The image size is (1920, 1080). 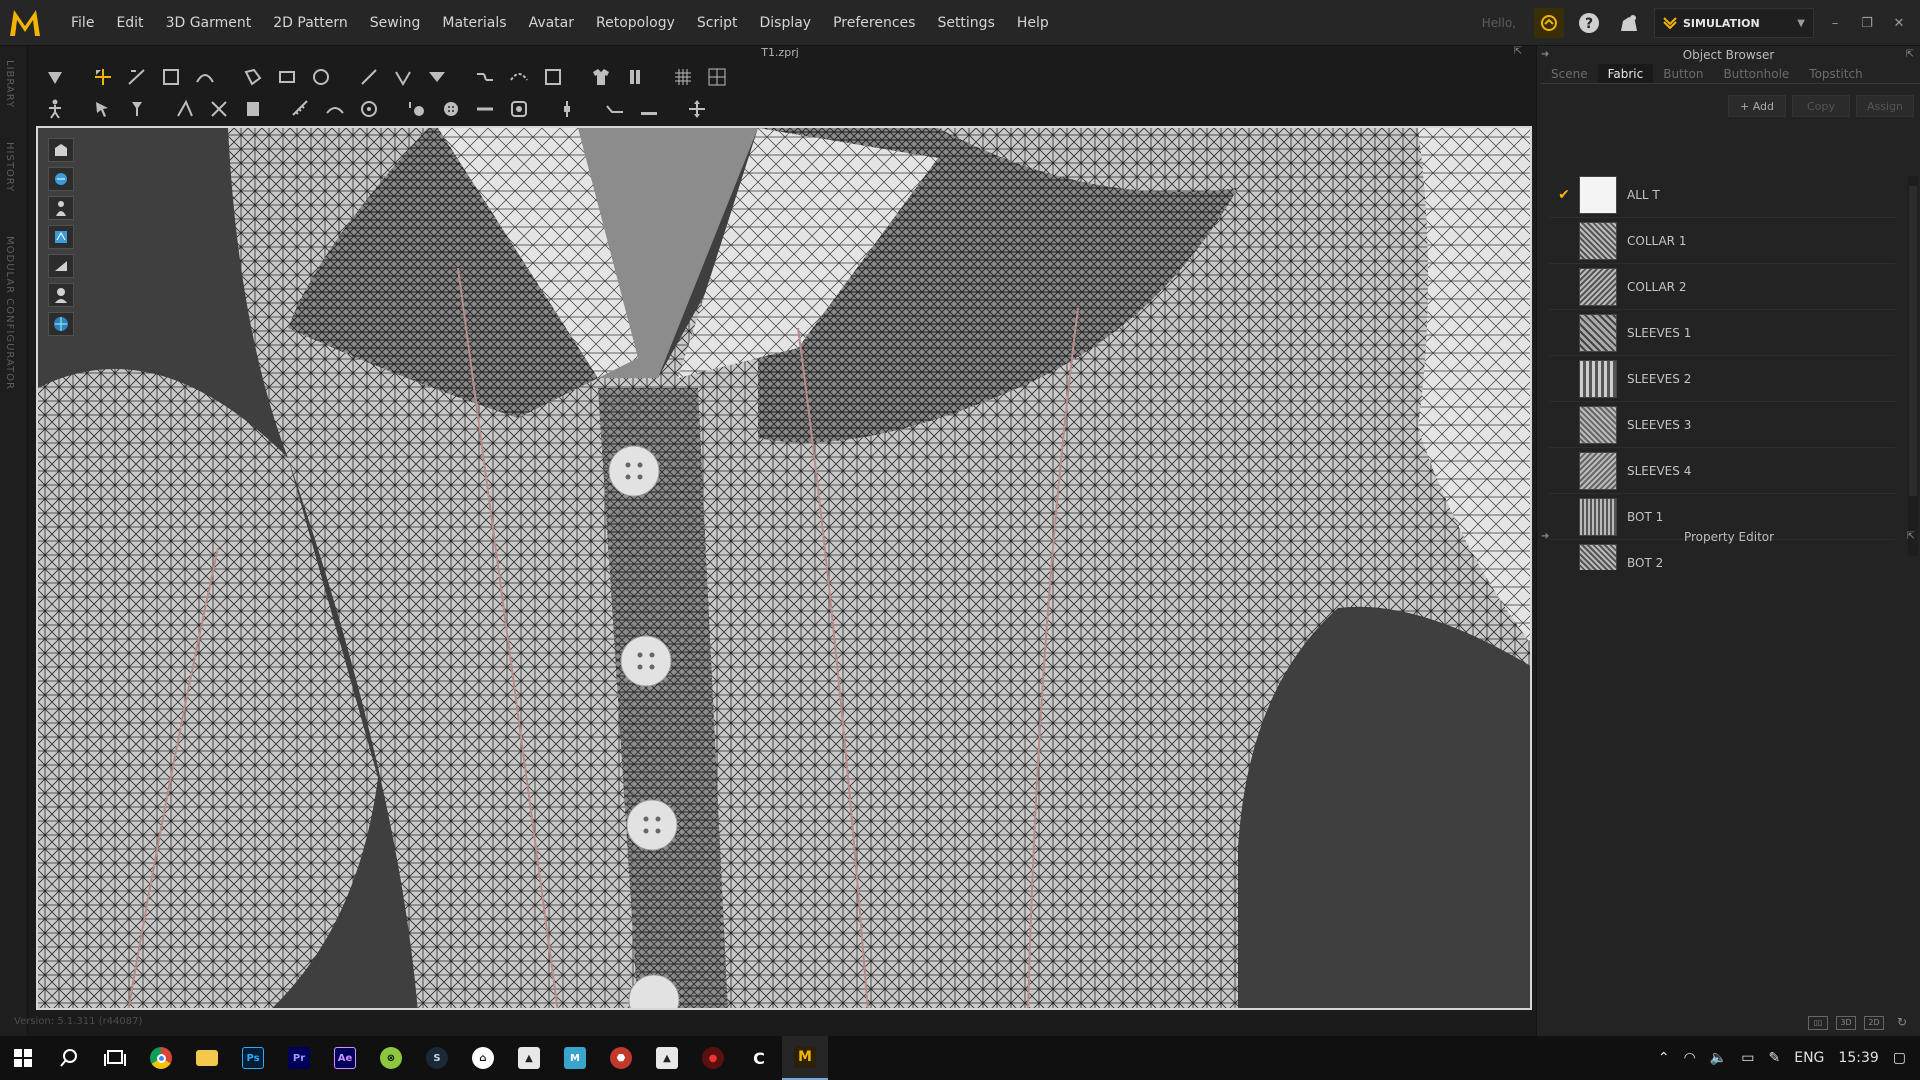 What do you see at coordinates (1722, 471) in the screenshot?
I see `list-item: SLEEVES 4` at bounding box center [1722, 471].